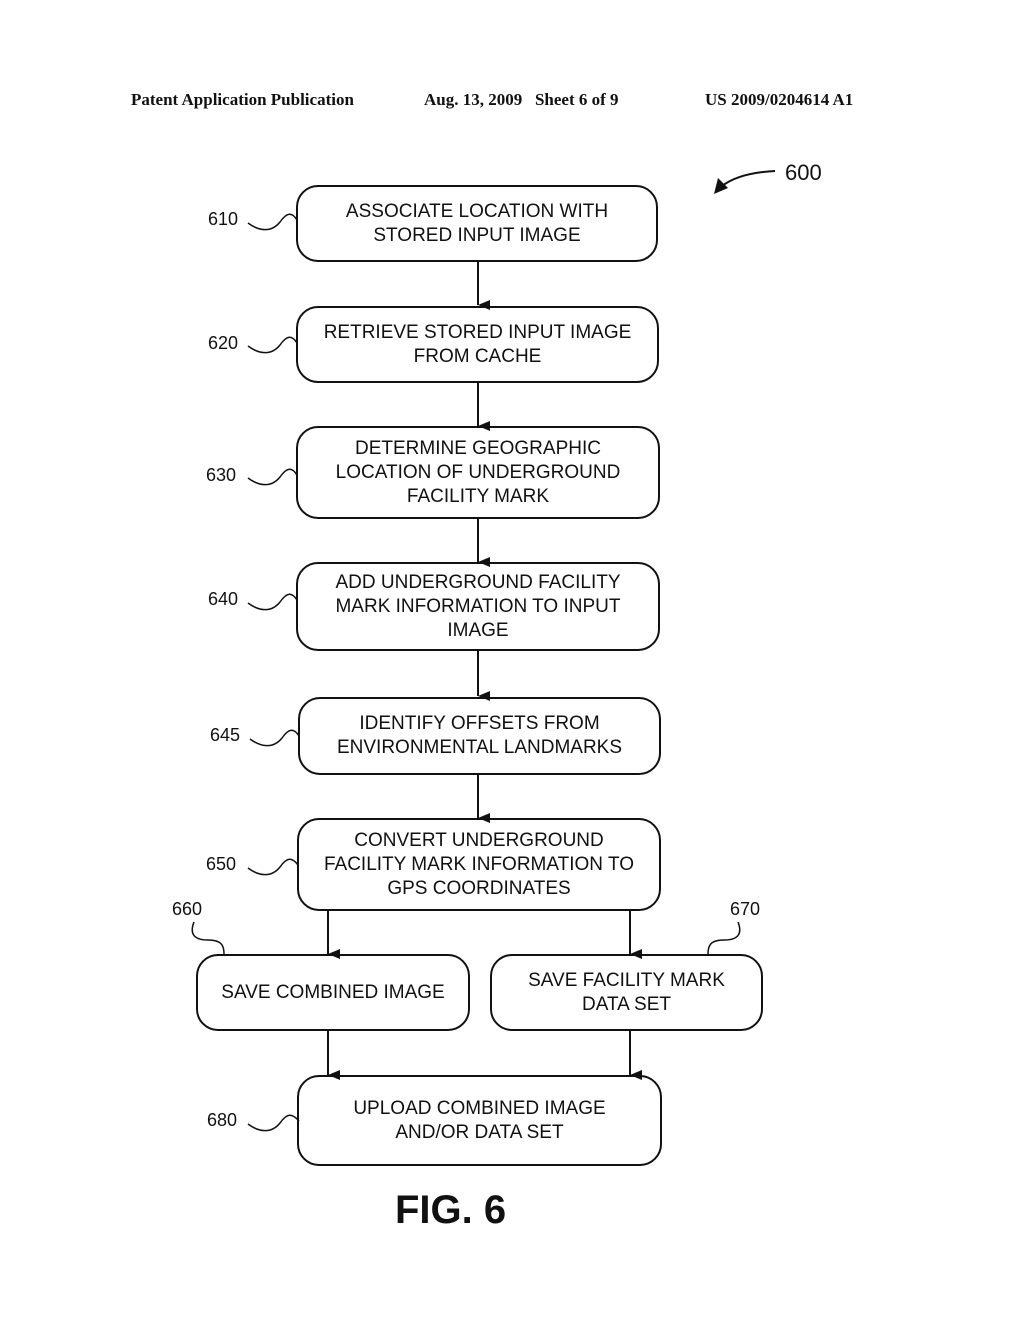 The height and width of the screenshot is (1320, 1024). I want to click on step-text-620: RETRIEVE STORED INPUT IMAGE FROM CACHE, so click(477, 344).